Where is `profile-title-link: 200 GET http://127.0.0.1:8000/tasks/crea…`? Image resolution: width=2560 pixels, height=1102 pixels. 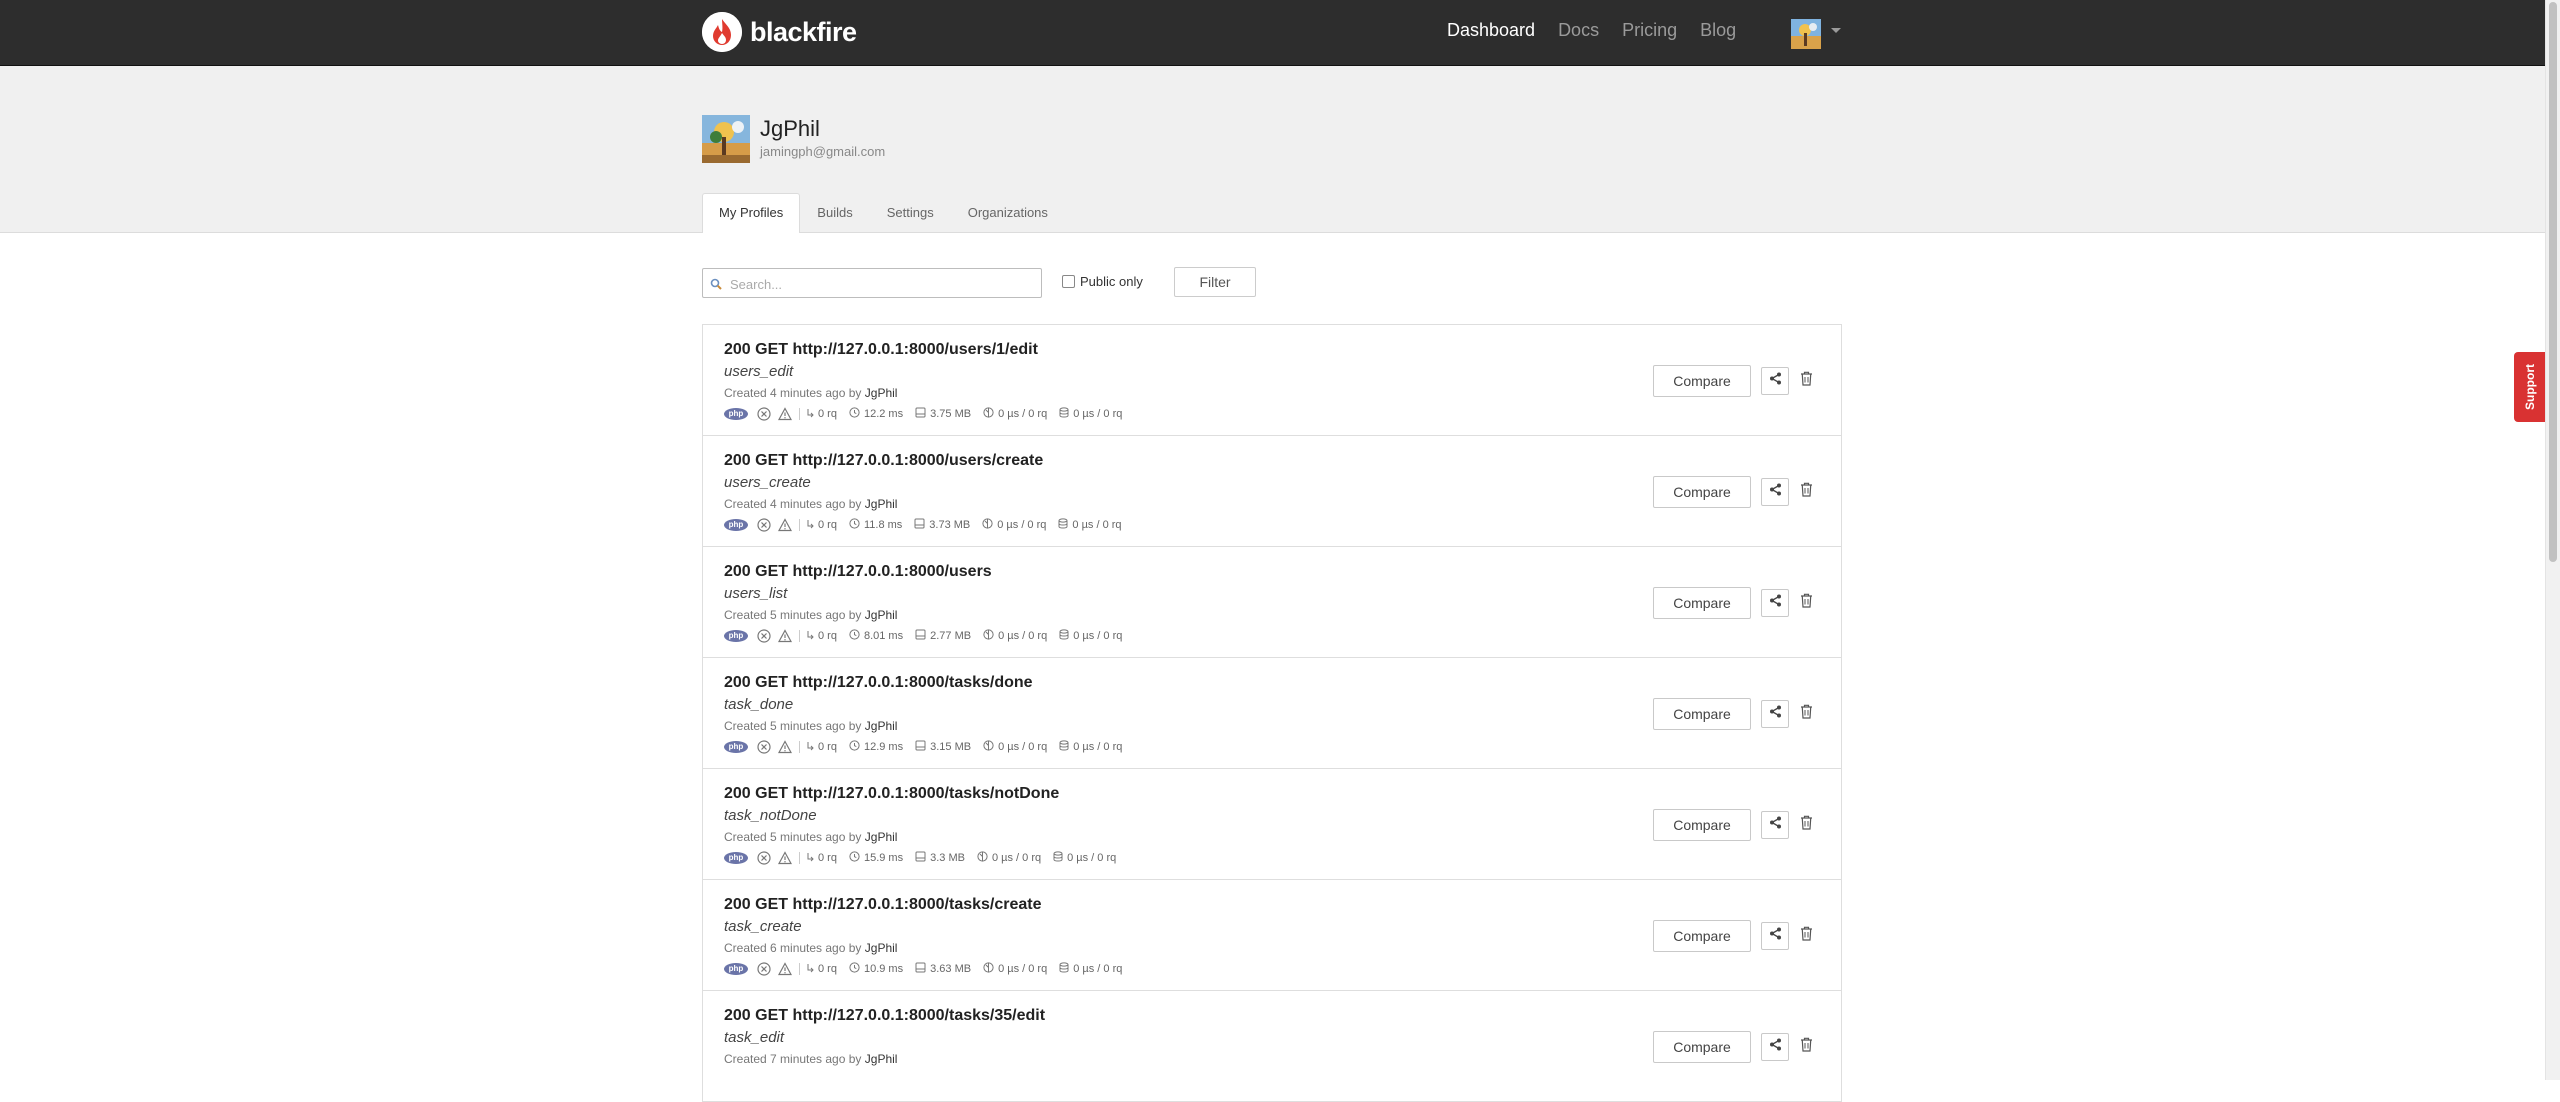 profile-title-link: 200 GET http://127.0.0.1:8000/tasks/crea… is located at coordinates (883, 905).